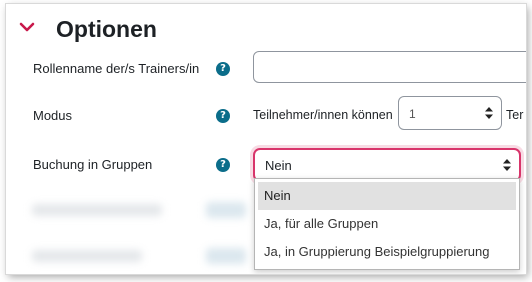  What do you see at coordinates (450, 113) in the screenshot?
I see `modus-select: 1` at bounding box center [450, 113].